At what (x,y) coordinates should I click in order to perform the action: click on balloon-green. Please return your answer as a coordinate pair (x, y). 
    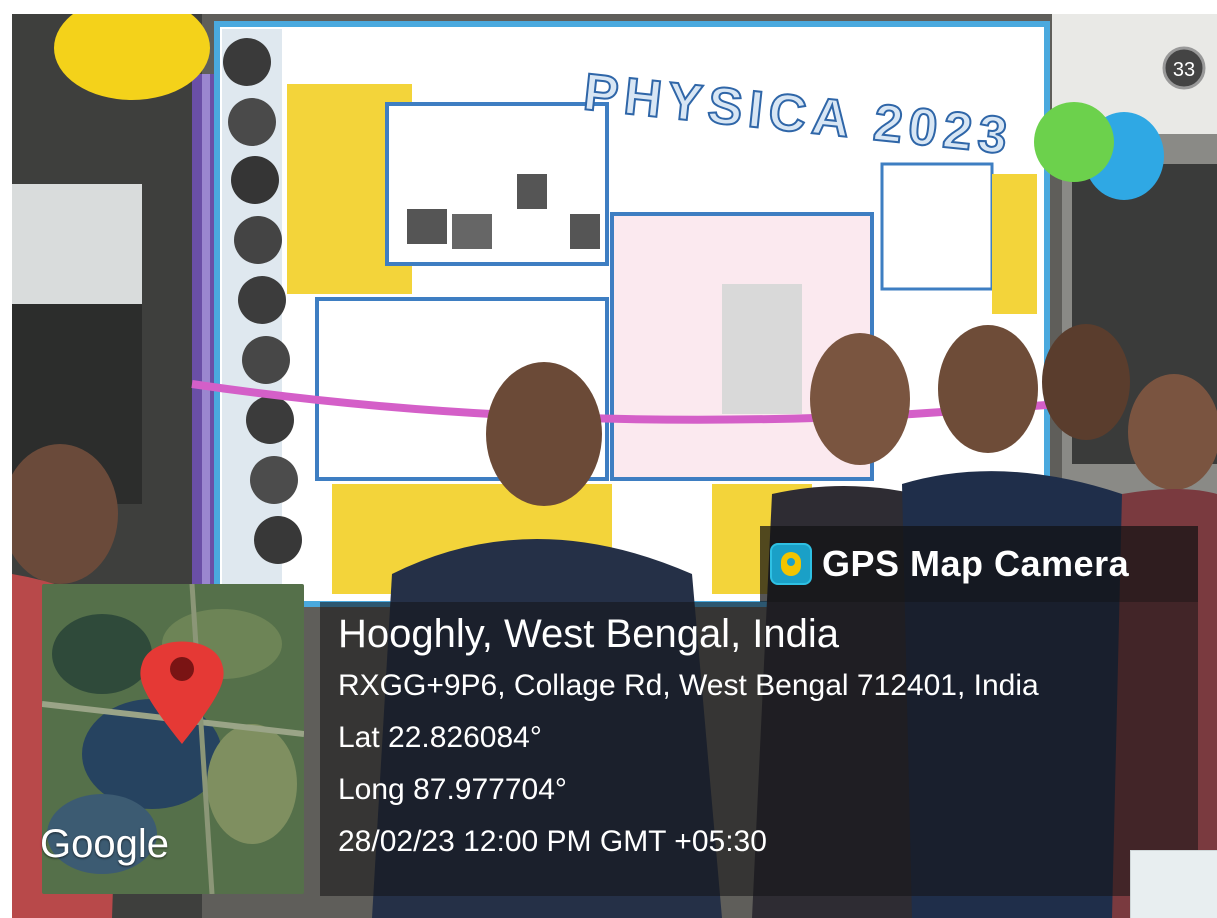
    Looking at the image, I should click on (1074, 142).